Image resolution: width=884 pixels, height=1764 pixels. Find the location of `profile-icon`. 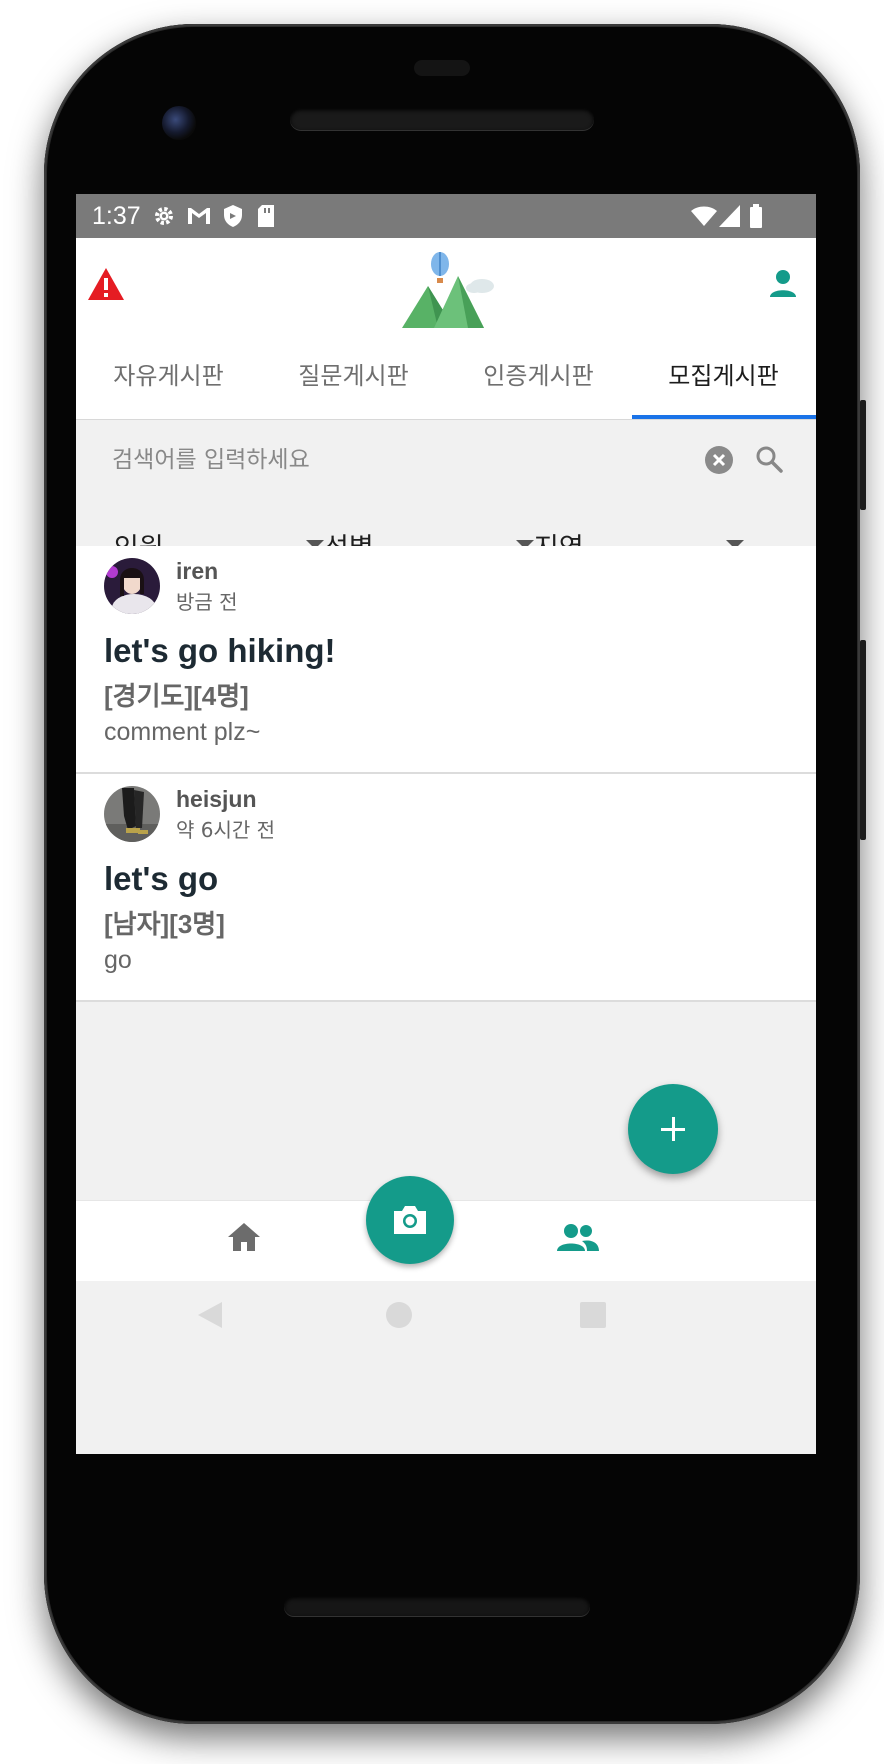

profile-icon is located at coordinates (783, 285).